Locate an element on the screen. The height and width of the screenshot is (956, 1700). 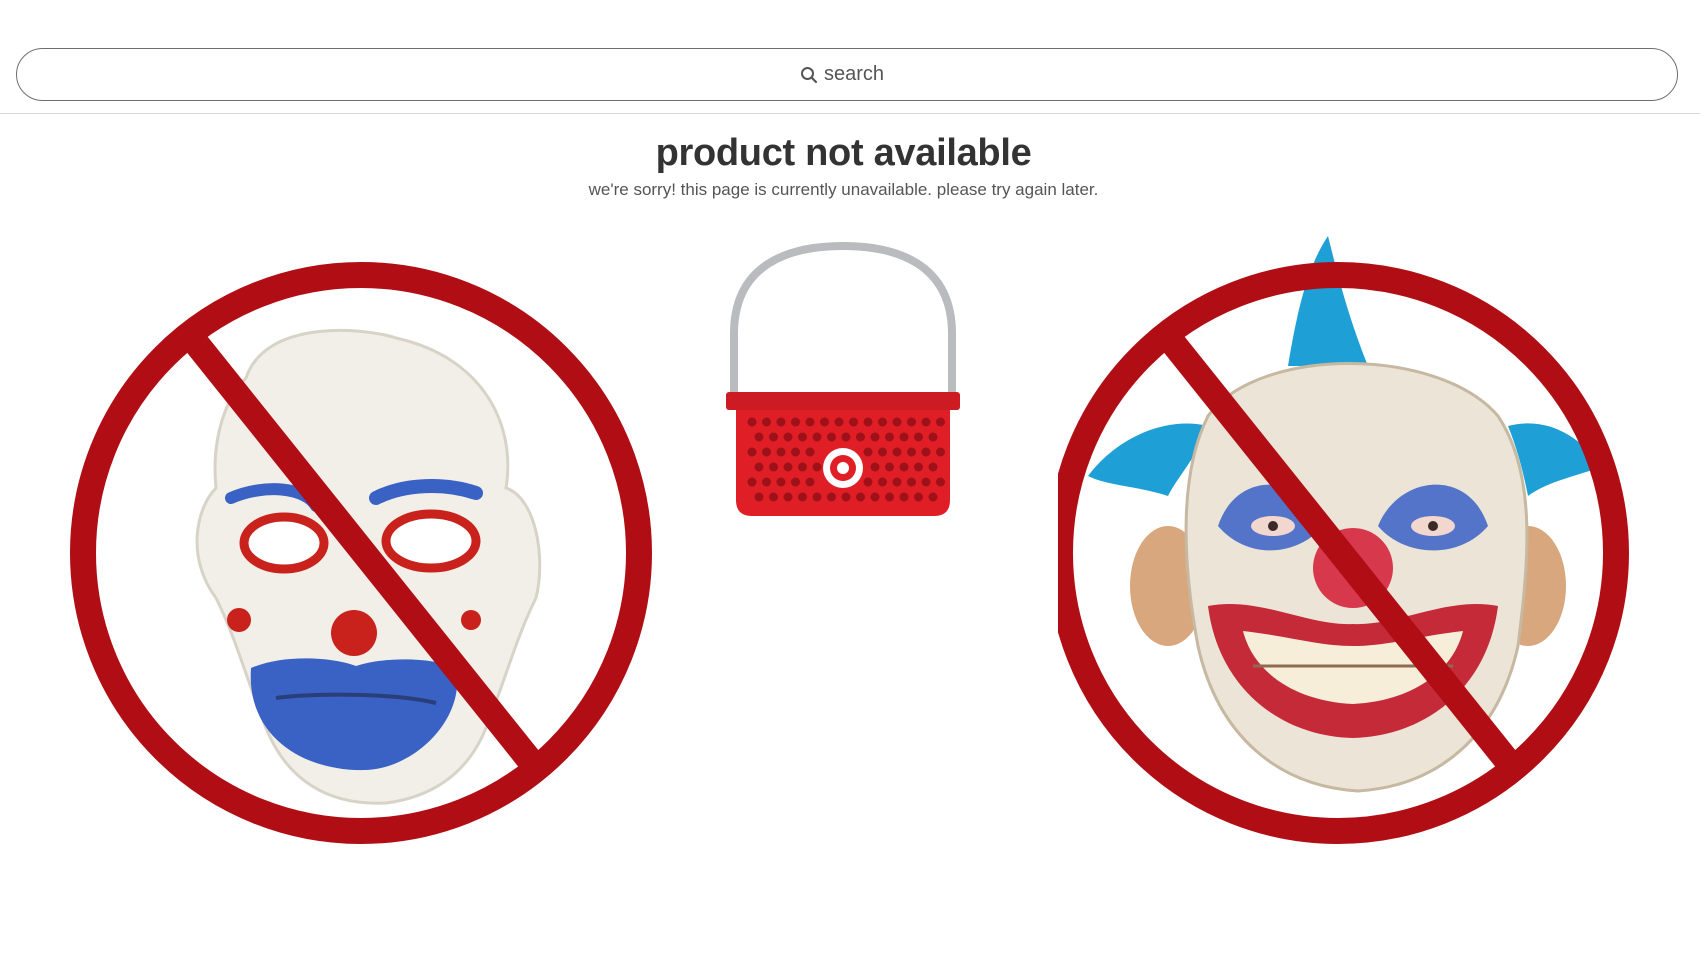
page-title: product not available is located at coordinates (843, 153).